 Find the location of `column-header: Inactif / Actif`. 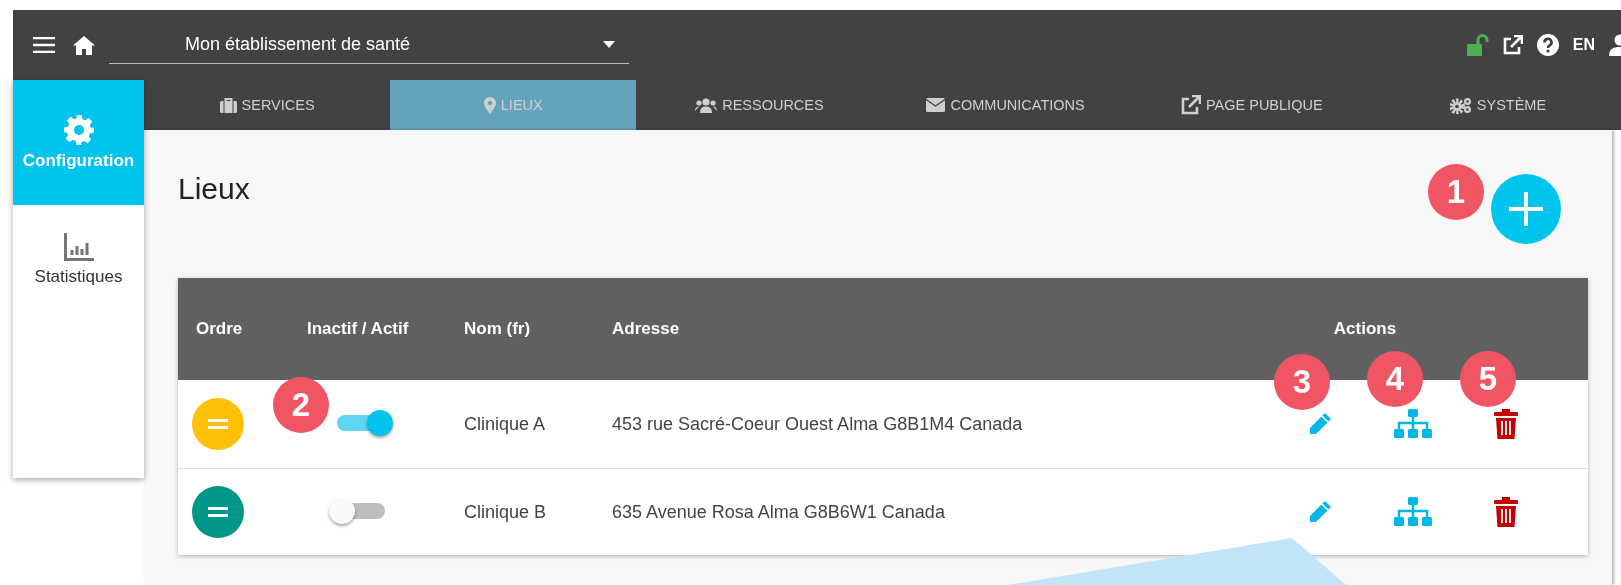

column-header: Inactif / Actif is located at coordinates (358, 329).